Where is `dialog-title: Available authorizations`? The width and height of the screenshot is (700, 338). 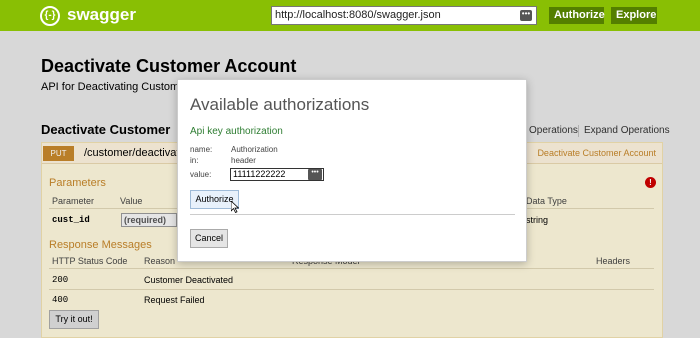 dialog-title: Available authorizations is located at coordinates (280, 104).